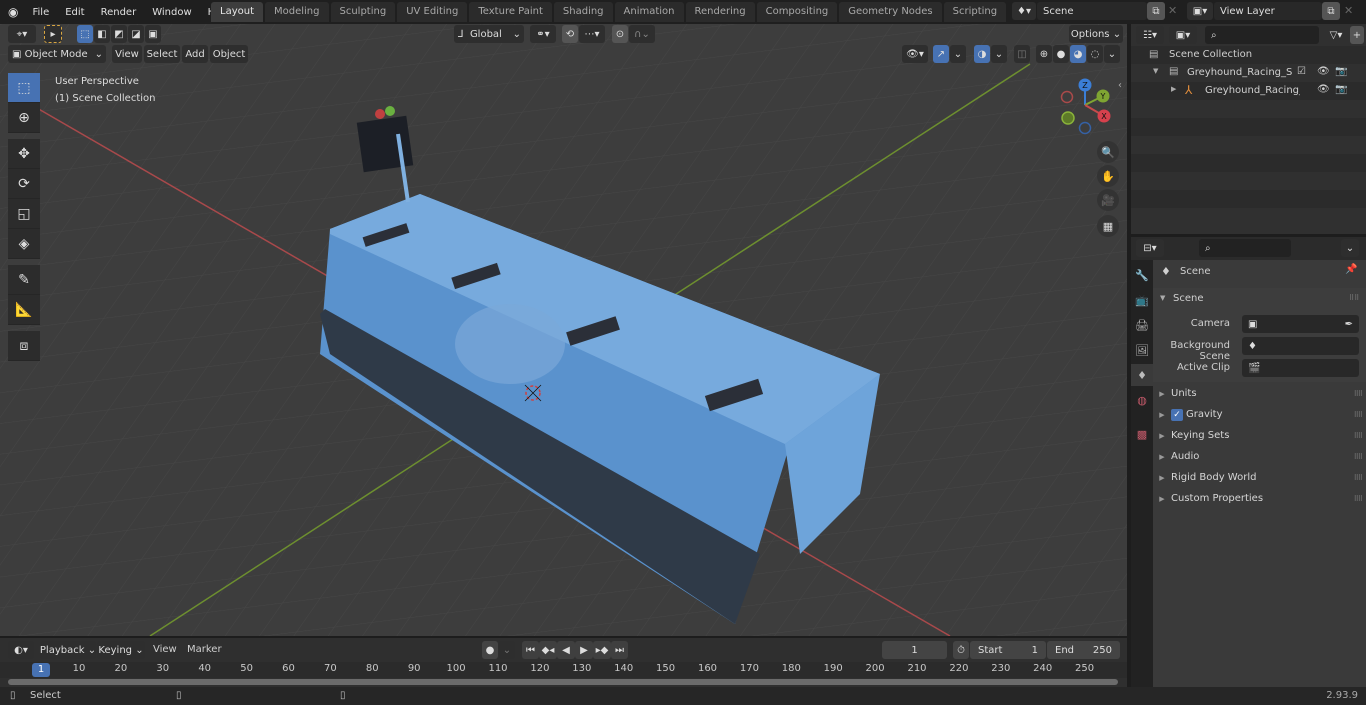  I want to click on start-frame-field: Start 1, so click(1008, 650).